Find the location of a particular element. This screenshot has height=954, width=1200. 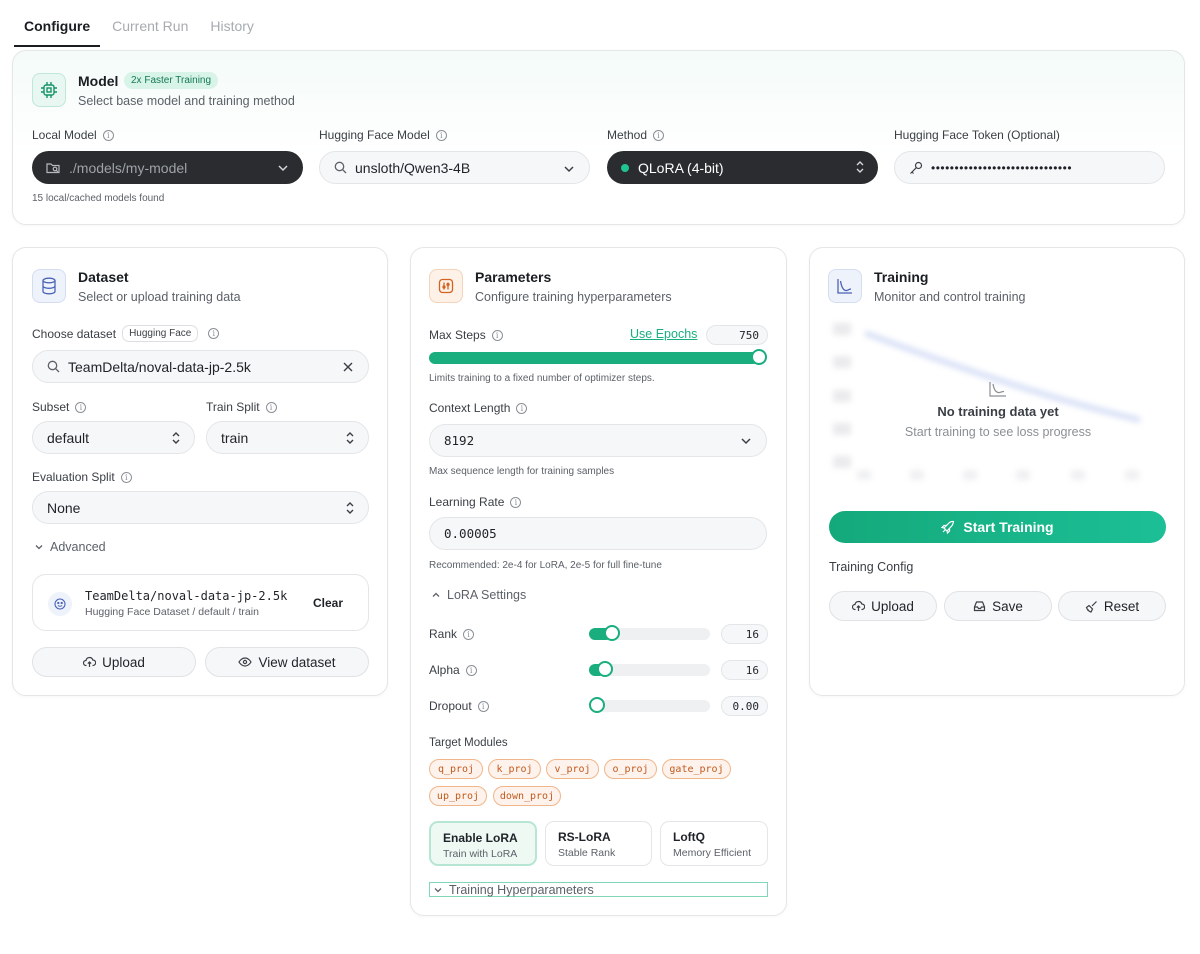

max-steps-thumb is located at coordinates (759, 357).